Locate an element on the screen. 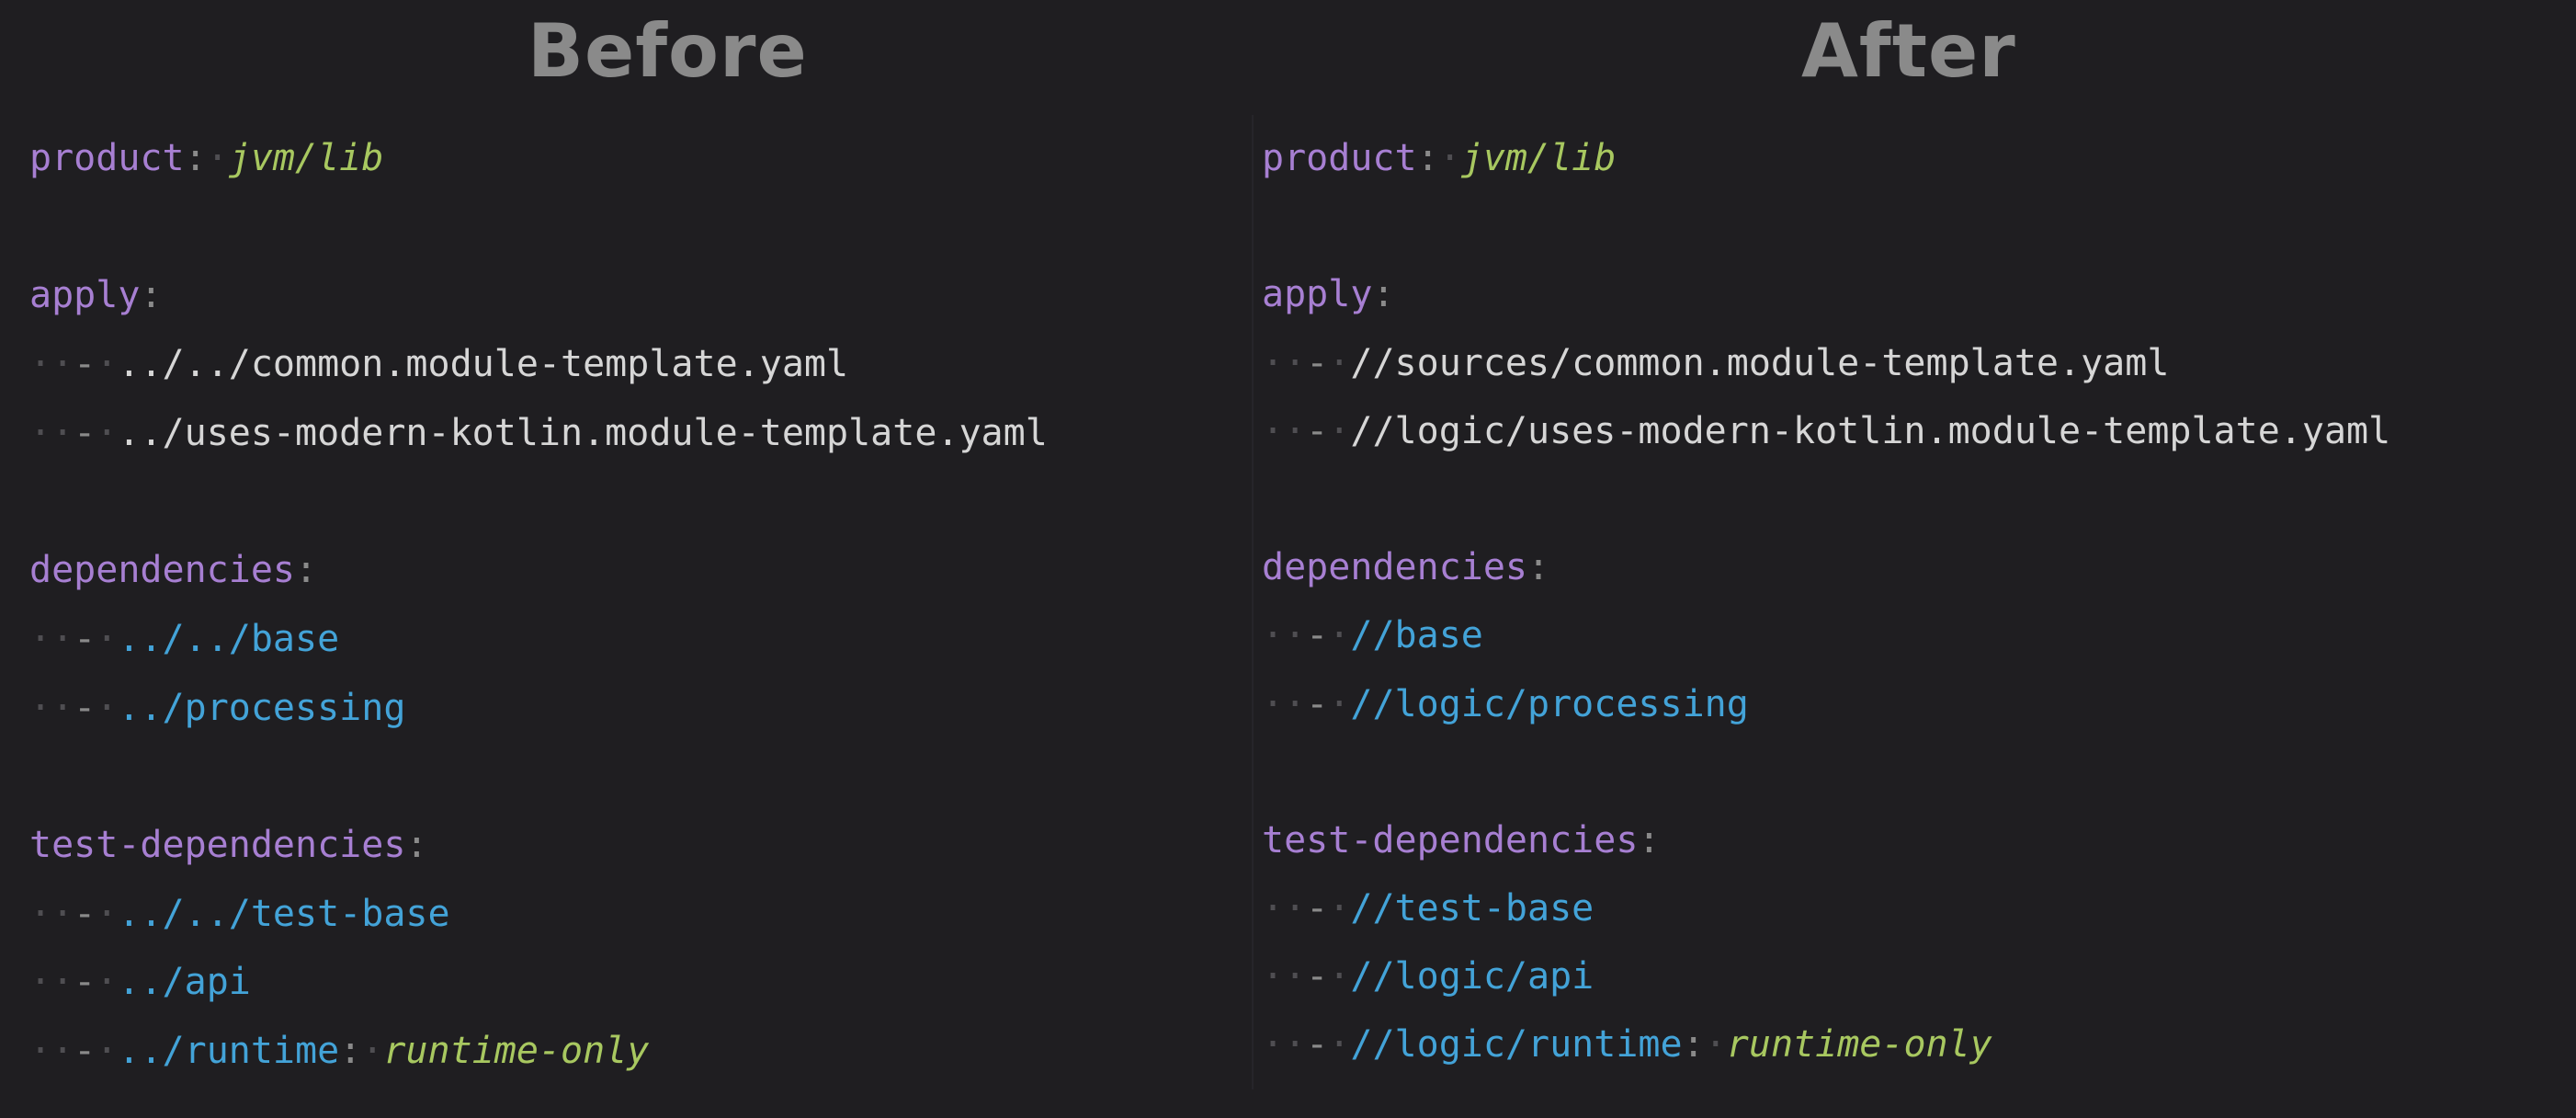 The height and width of the screenshot is (1118, 2576). dependency-path: ../api is located at coordinates (184, 982).